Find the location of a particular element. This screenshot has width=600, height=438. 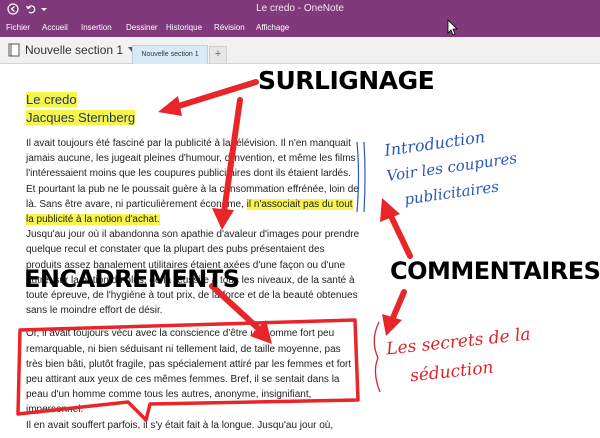

tab-revision: Révision is located at coordinates (229, 27).